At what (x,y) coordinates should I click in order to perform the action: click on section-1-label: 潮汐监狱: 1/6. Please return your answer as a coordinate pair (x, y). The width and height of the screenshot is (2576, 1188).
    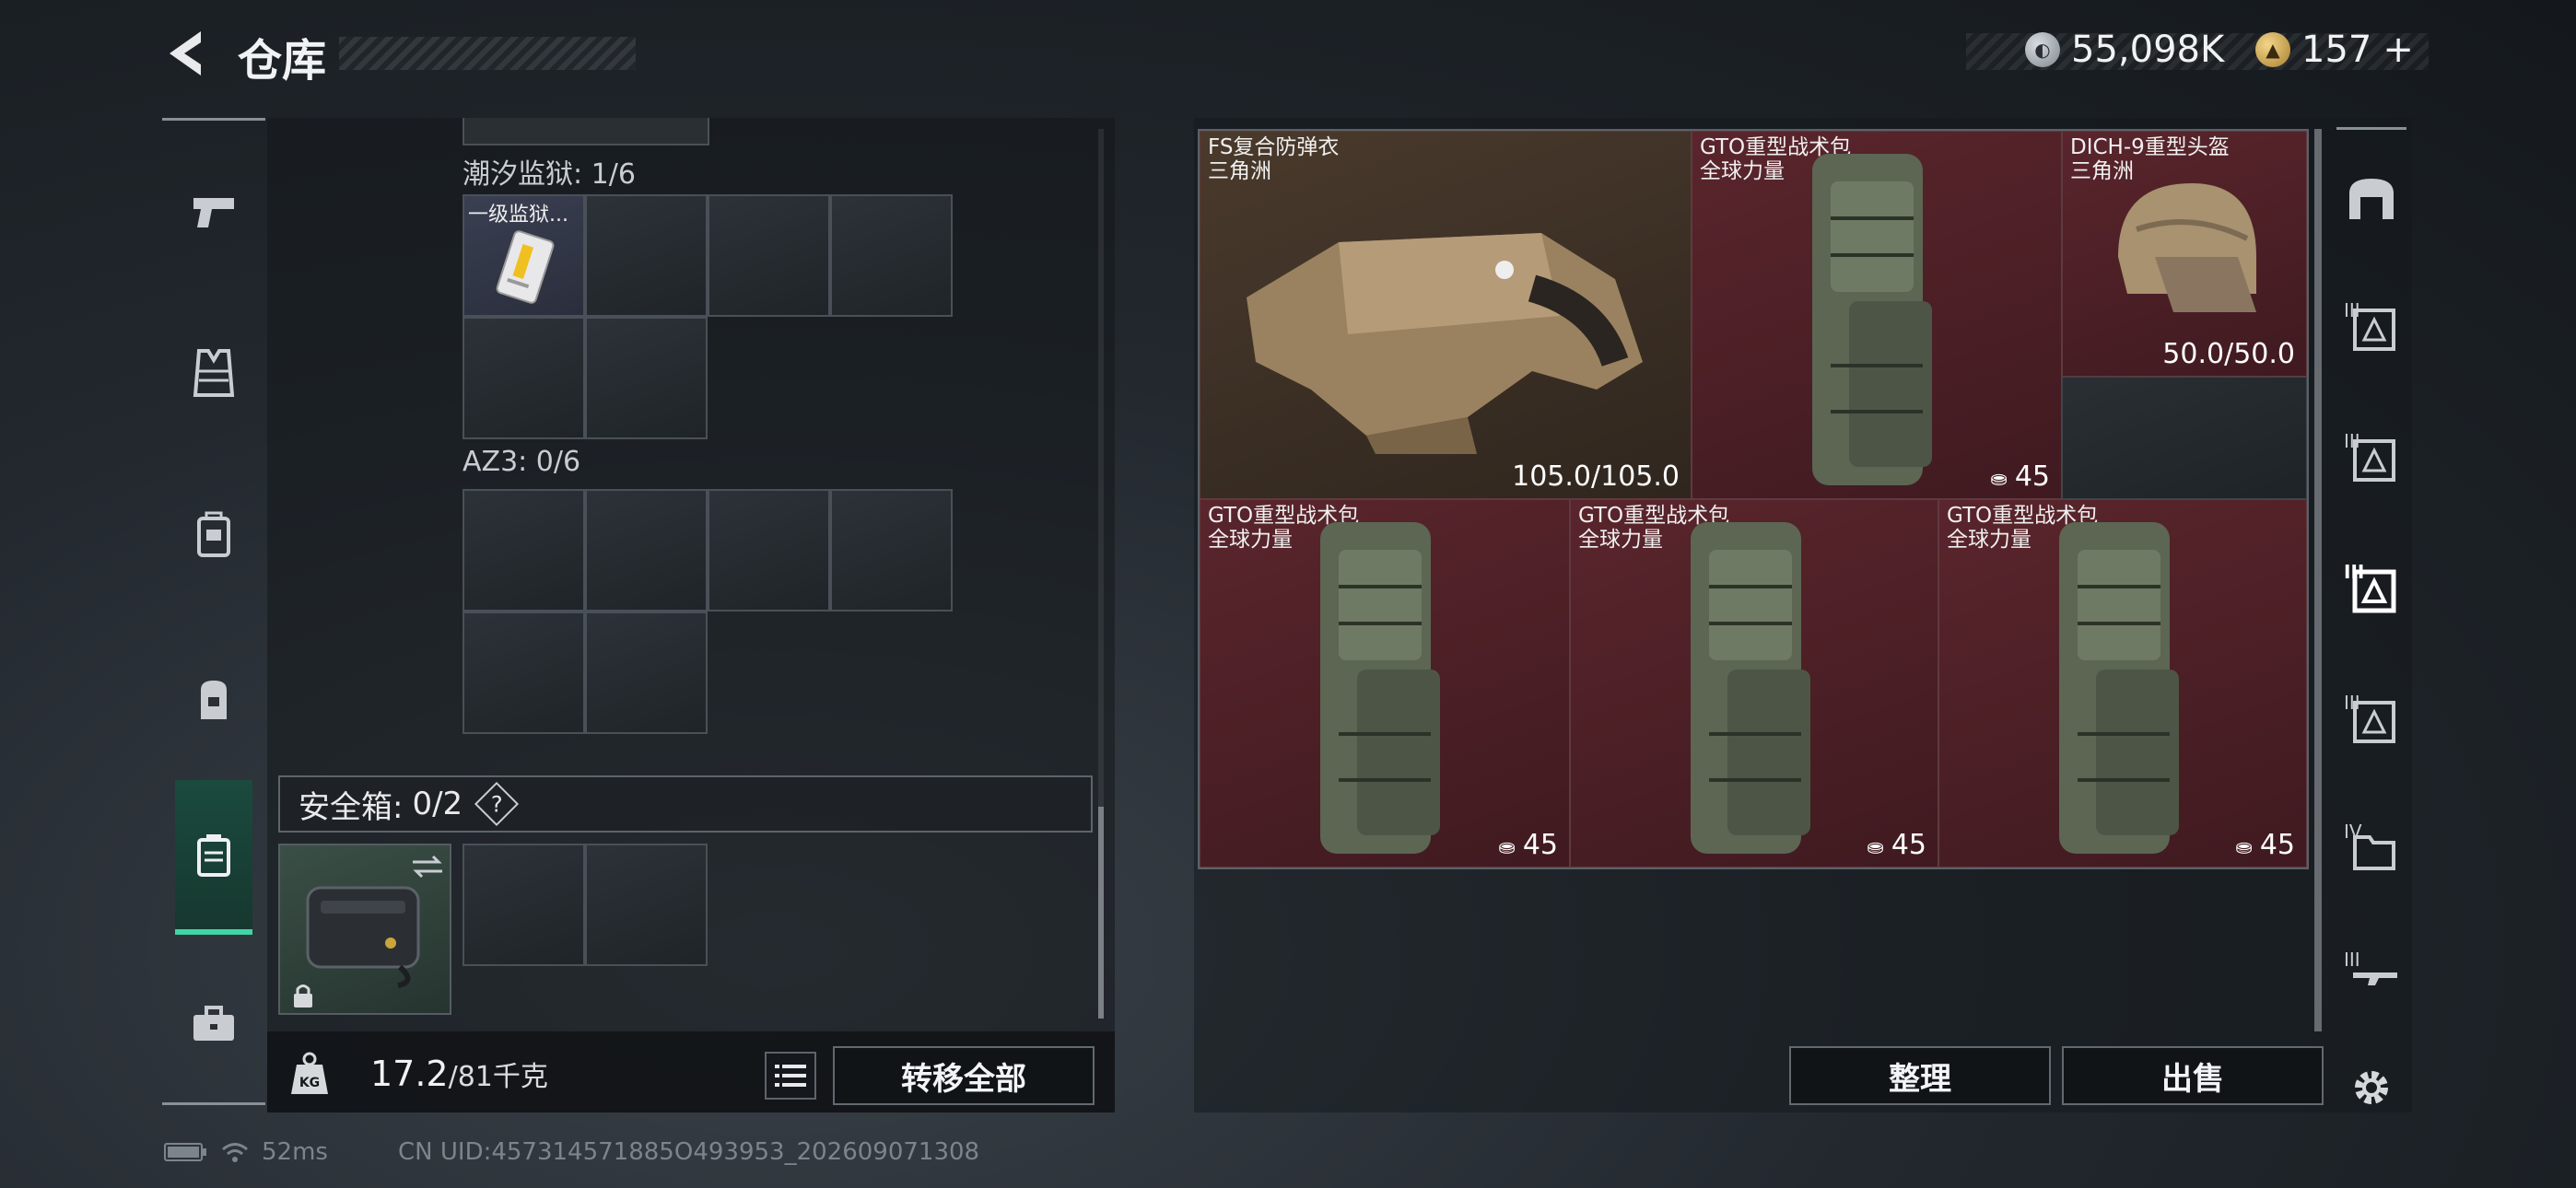
    Looking at the image, I should click on (549, 174).